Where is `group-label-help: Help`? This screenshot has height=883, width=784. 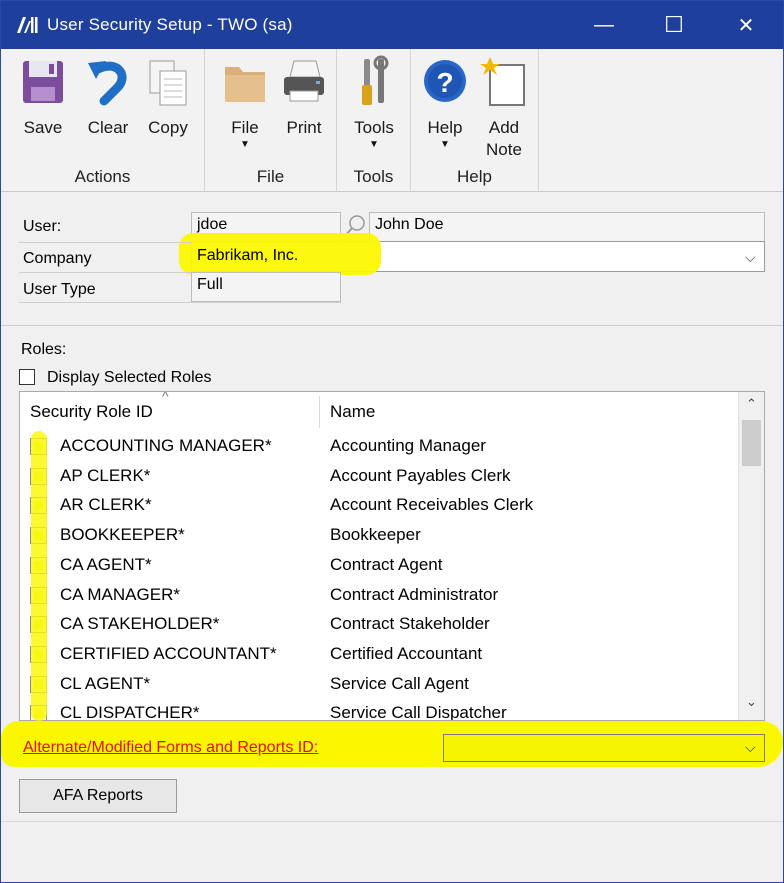
group-label-help: Help is located at coordinates (474, 176).